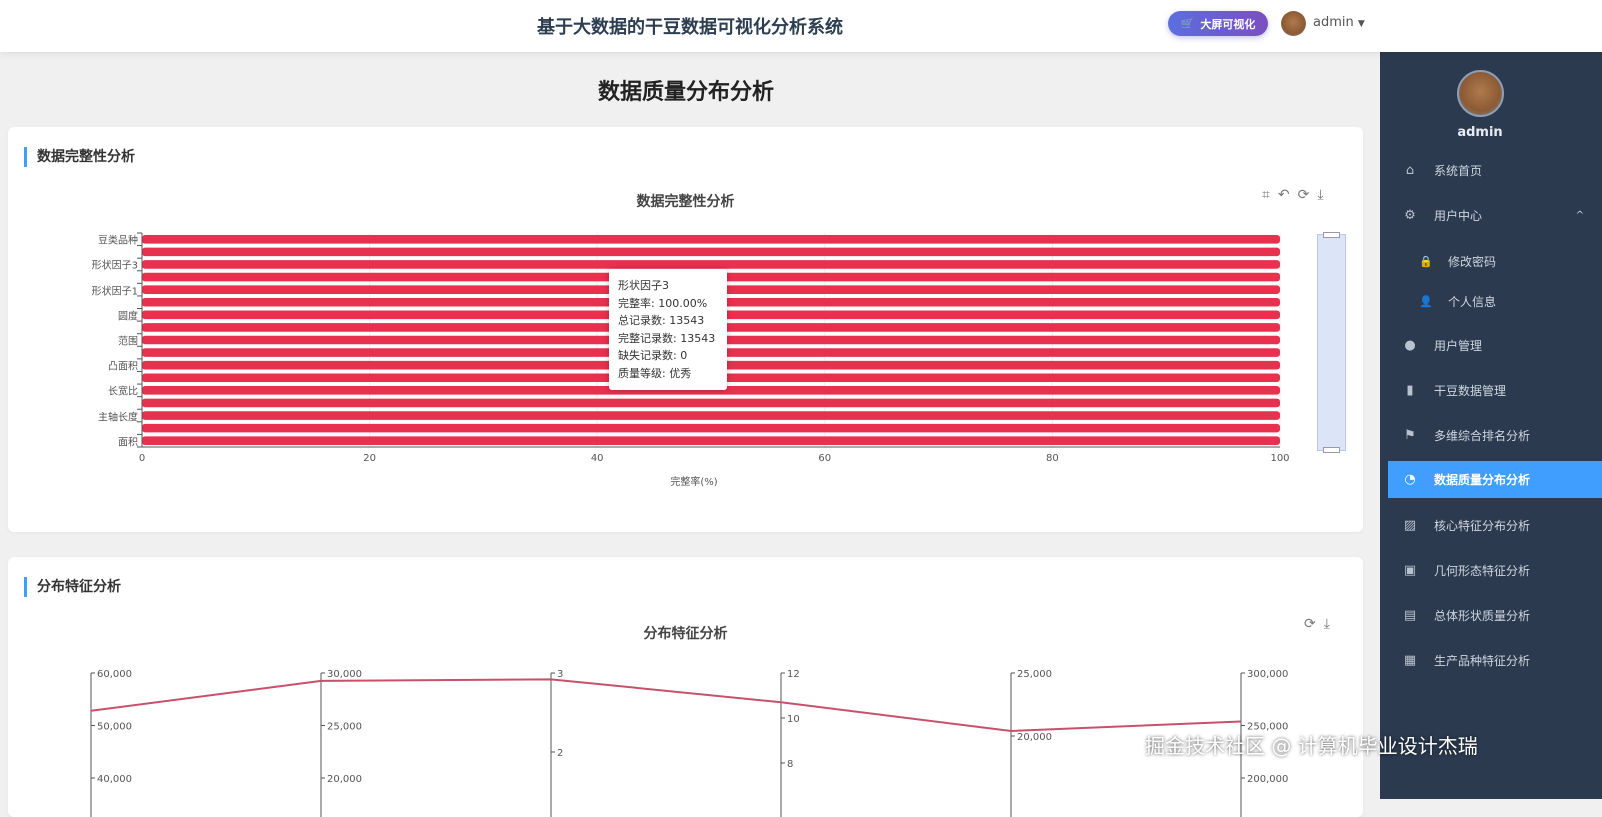 This screenshot has height=817, width=1602. What do you see at coordinates (1426, 261) in the screenshot?
I see `menu-icon: 🔒` at bounding box center [1426, 261].